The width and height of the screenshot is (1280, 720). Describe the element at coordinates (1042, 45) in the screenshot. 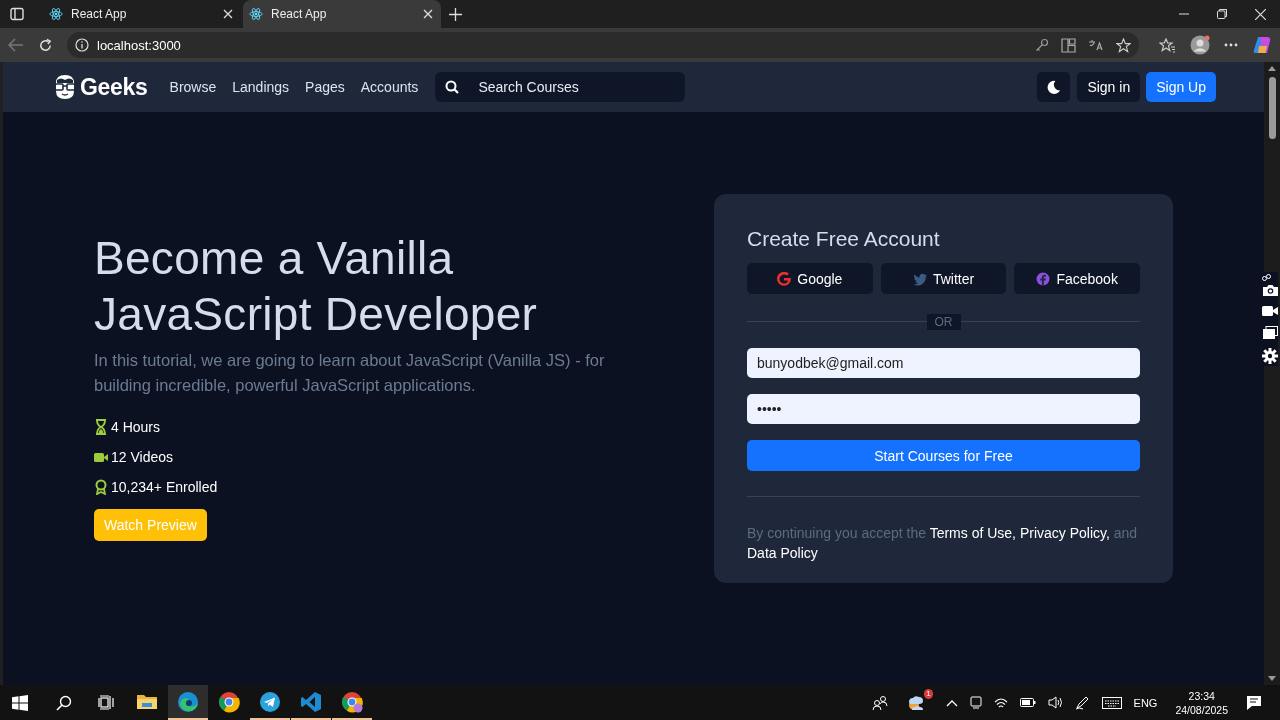

I see `key-icon` at that location.